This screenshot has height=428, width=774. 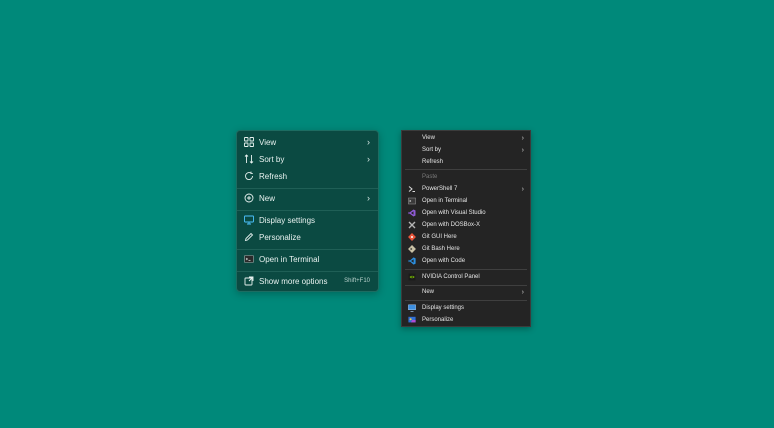 What do you see at coordinates (307, 142) in the screenshot?
I see `menu-item-view: View ›` at bounding box center [307, 142].